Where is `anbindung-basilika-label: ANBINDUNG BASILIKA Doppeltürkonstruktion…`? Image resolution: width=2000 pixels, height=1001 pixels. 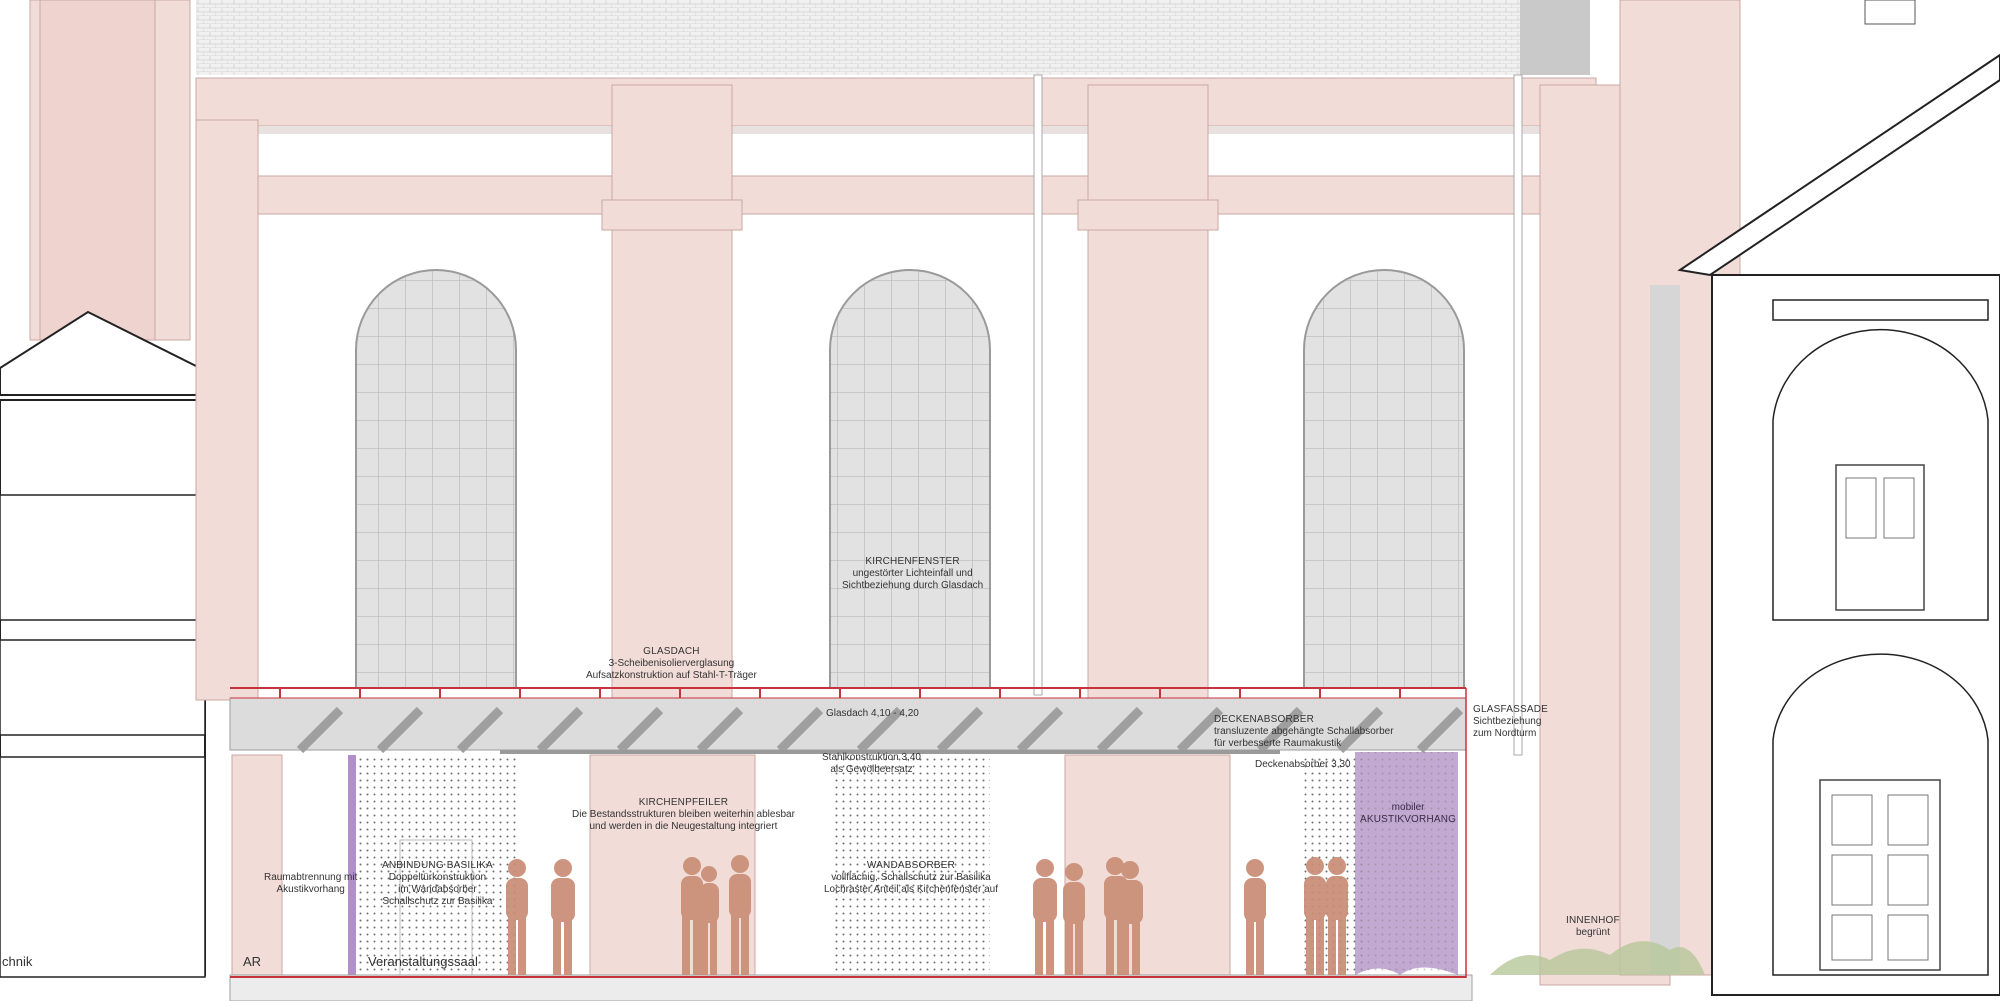
anbindung-basilika-label: ANBINDUNG BASILIKA Doppeltürkonstruktion… is located at coordinates (437, 883).